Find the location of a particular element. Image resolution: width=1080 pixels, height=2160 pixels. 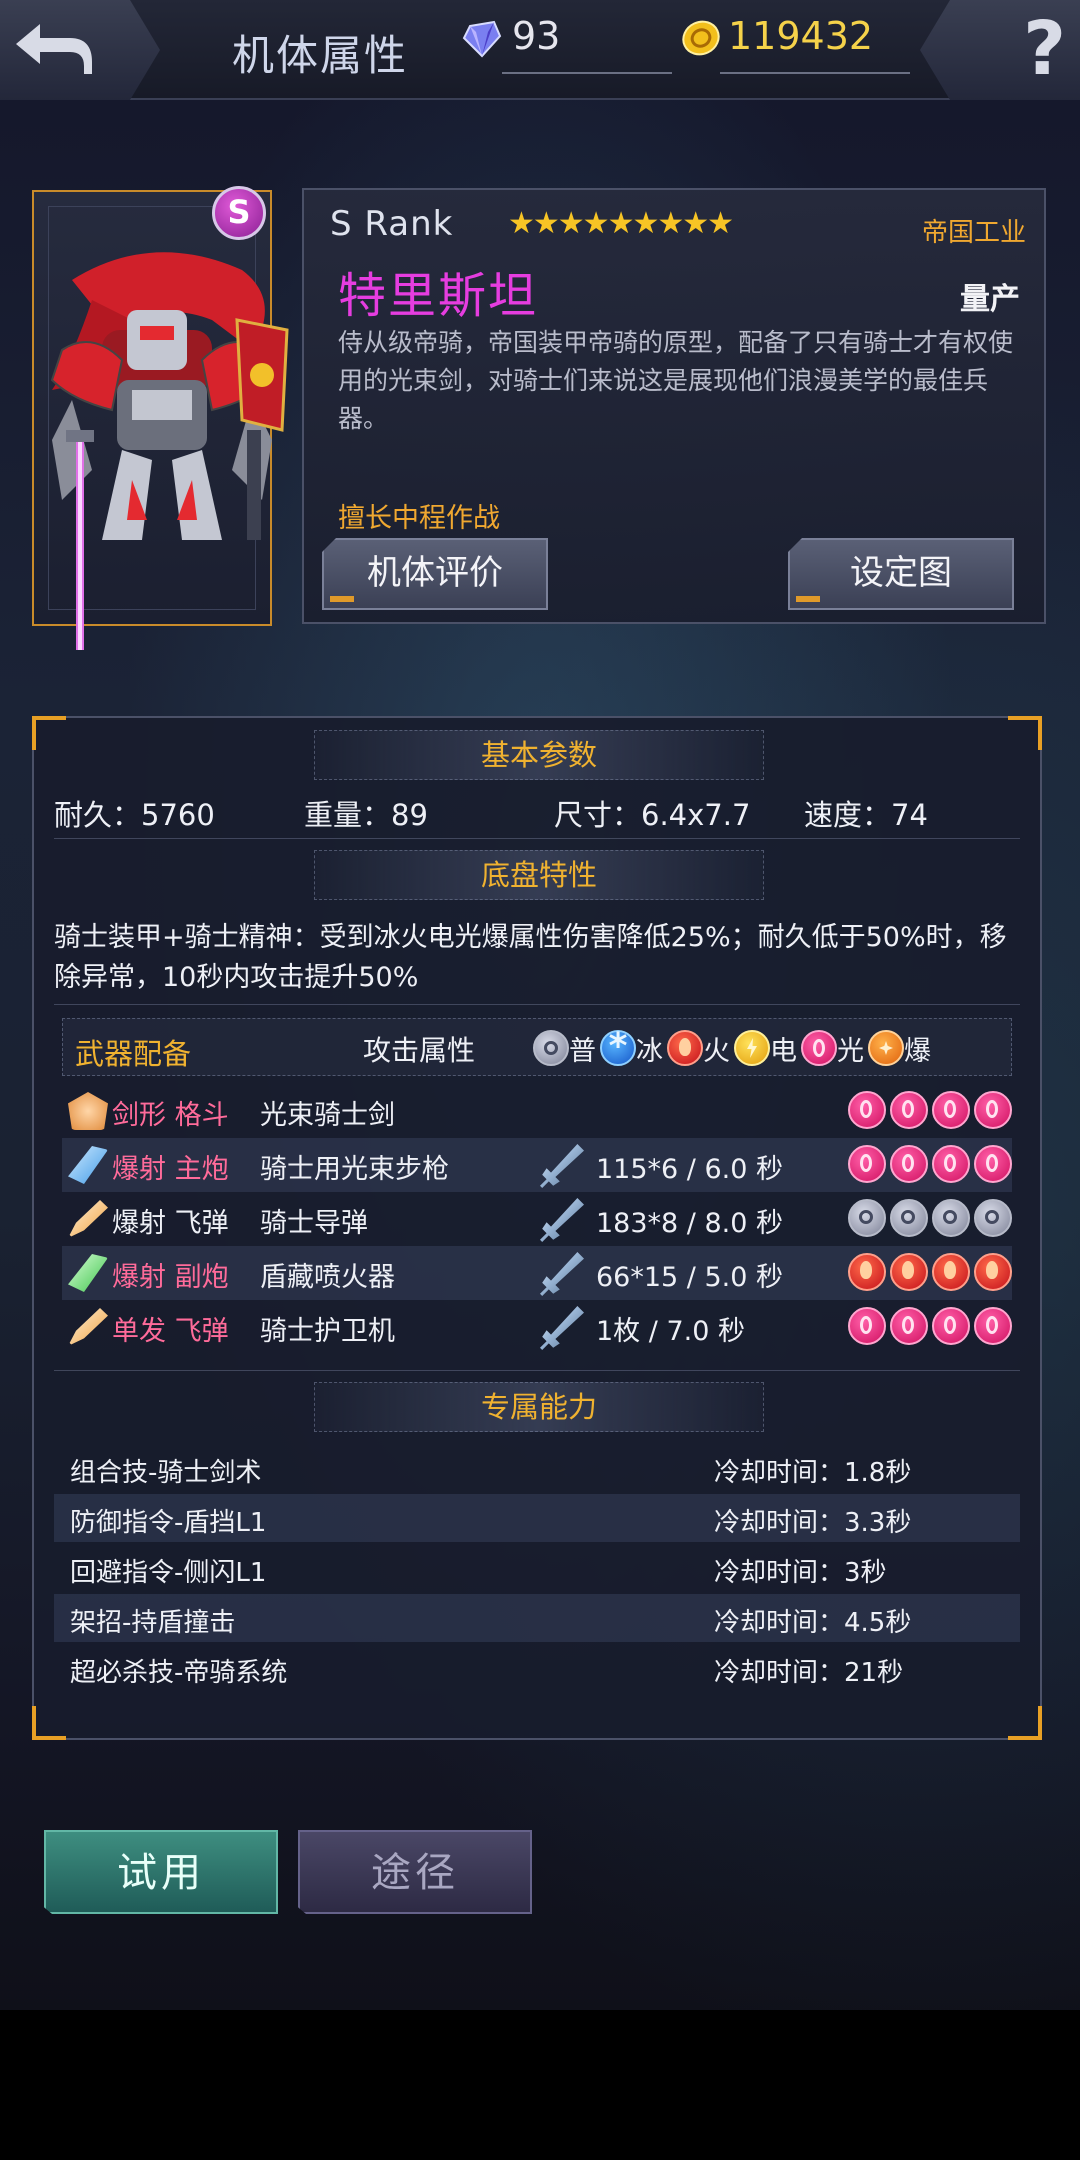

coin-counter: 119432 is located at coordinates (795, 44).